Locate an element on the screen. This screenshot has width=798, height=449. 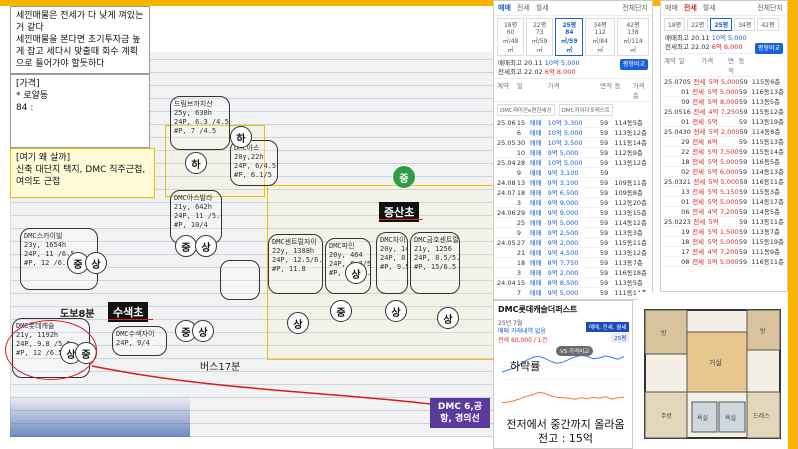
table-row: 25 매매 9억 5,000 59 114동 12층 is located at coordinates (573, 223).